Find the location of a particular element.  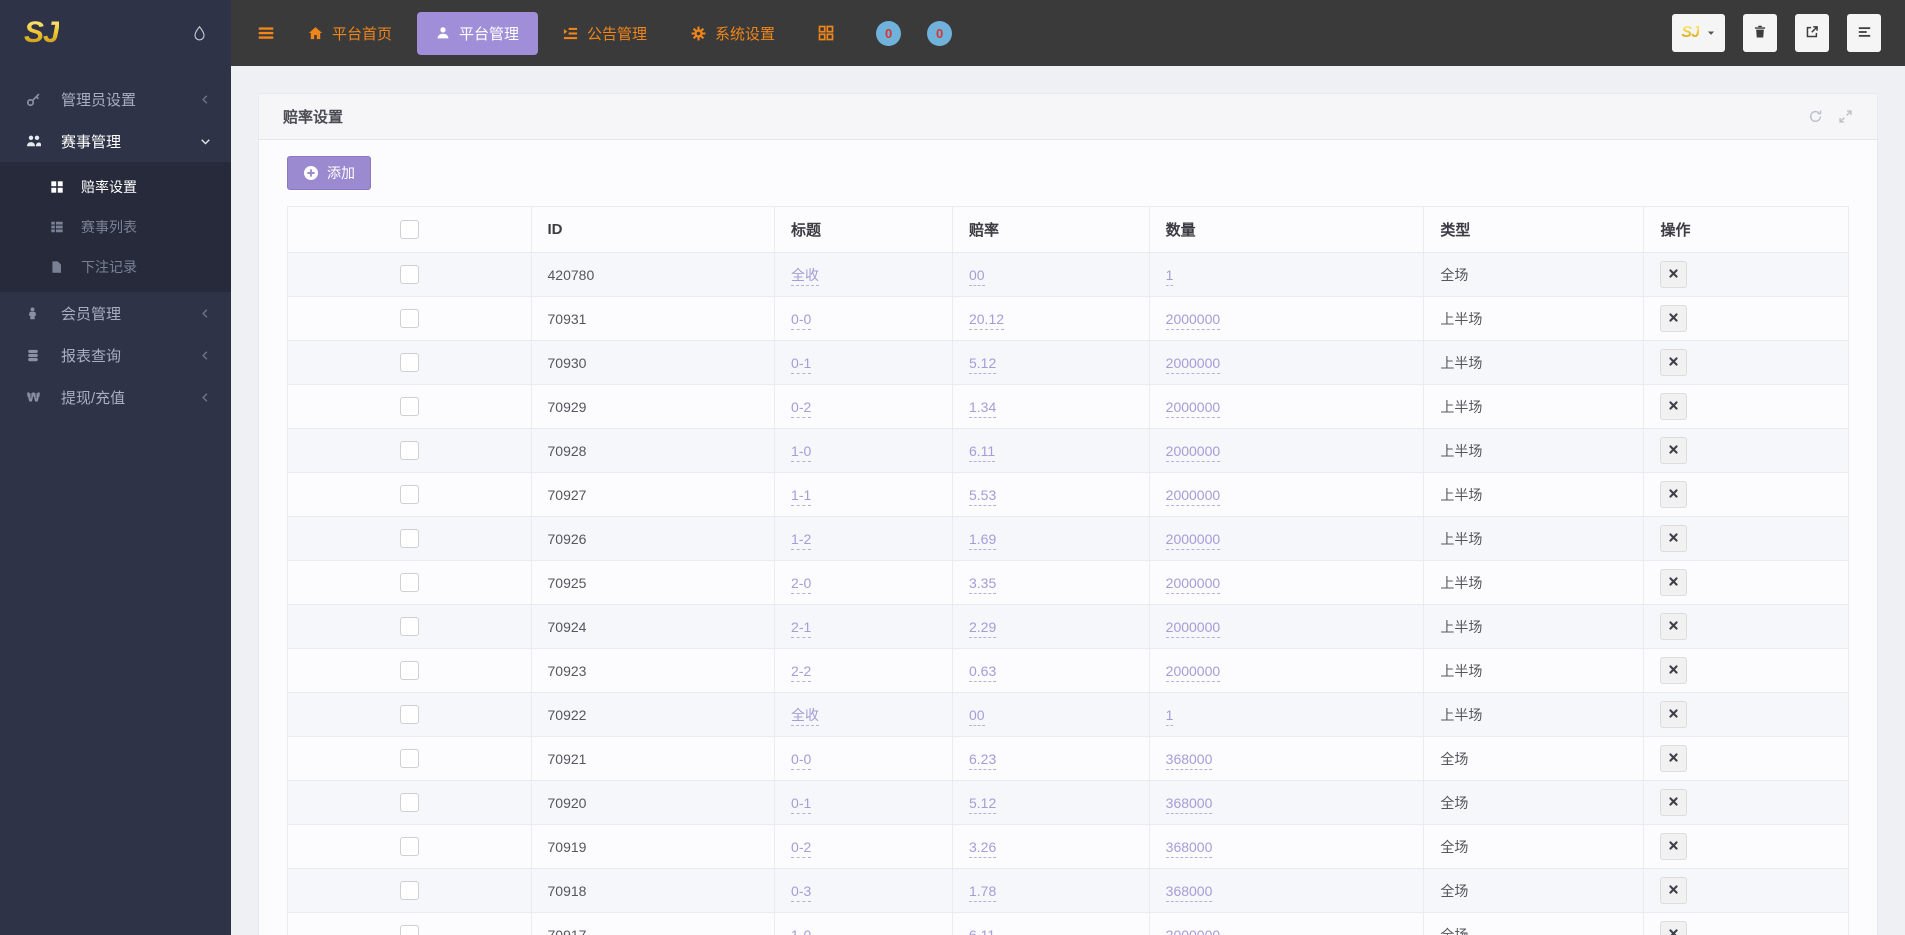

select-all-checkbox is located at coordinates (409, 229).